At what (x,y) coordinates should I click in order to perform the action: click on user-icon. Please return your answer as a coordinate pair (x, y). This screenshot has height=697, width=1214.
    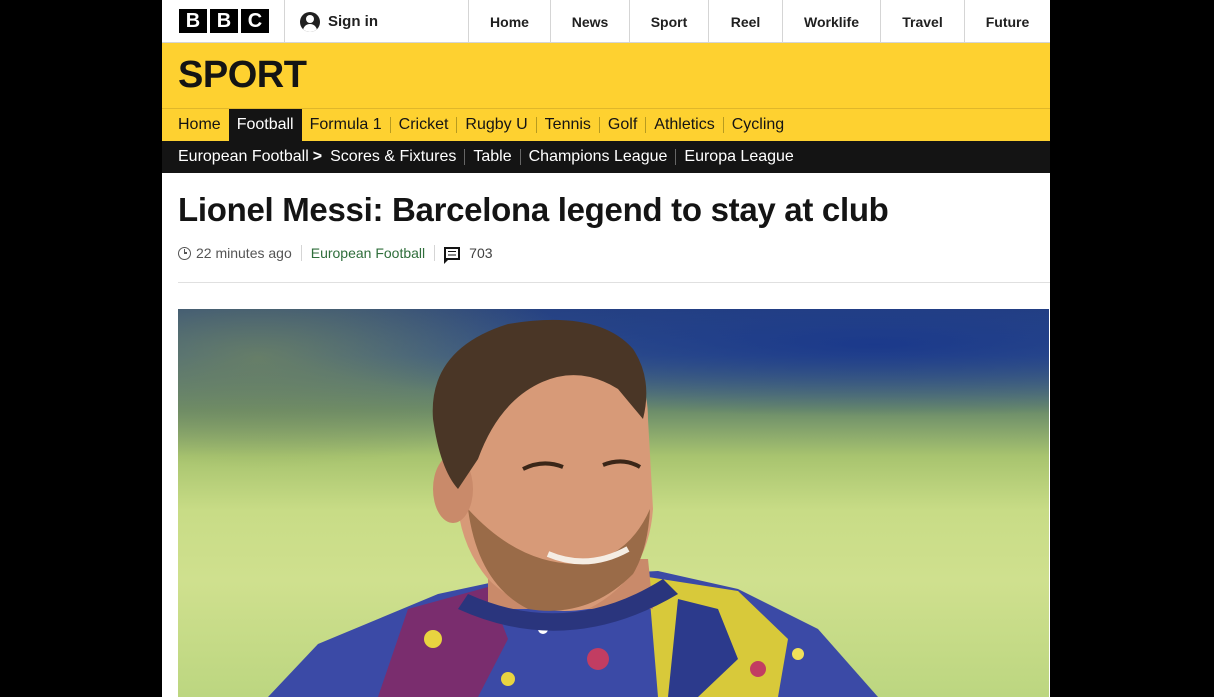
    Looking at the image, I should click on (310, 21).